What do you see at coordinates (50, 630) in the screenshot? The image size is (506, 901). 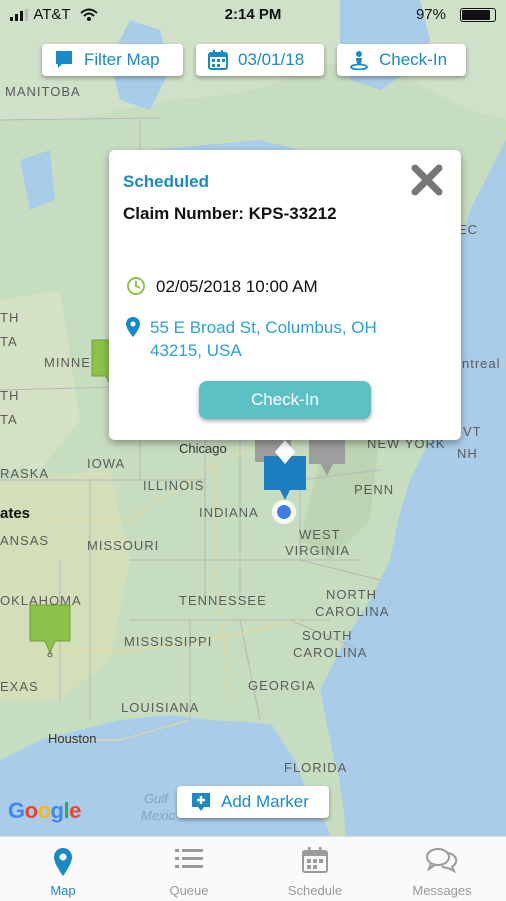 I see `map-marker-green` at bounding box center [50, 630].